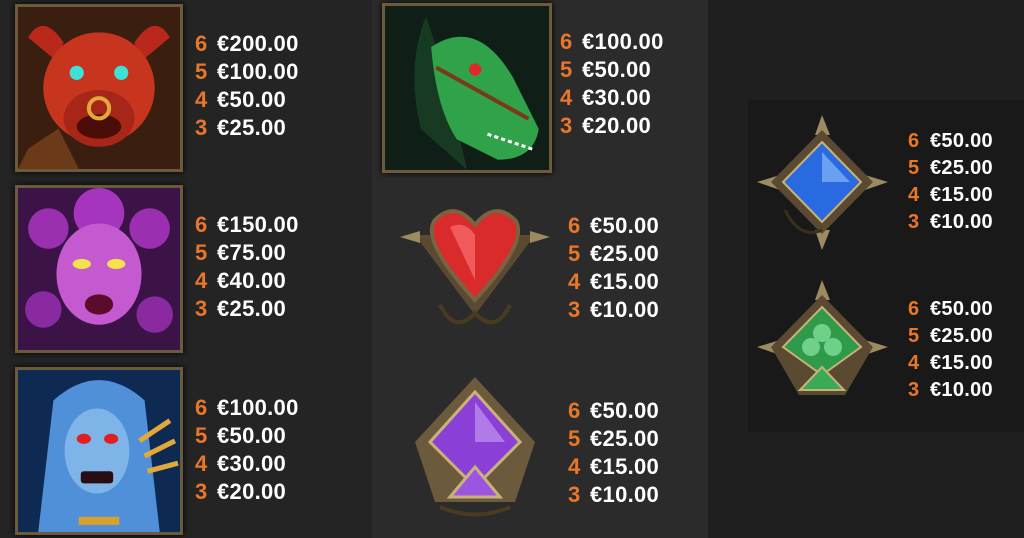  Describe the element at coordinates (822, 182) in the screenshot. I see `diamond-gem-icon` at that location.